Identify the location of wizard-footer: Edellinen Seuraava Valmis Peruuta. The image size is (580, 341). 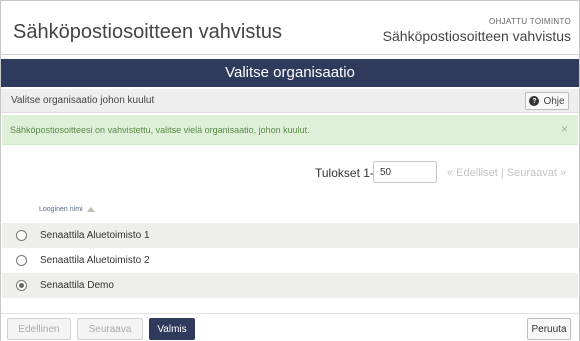
(290, 327).